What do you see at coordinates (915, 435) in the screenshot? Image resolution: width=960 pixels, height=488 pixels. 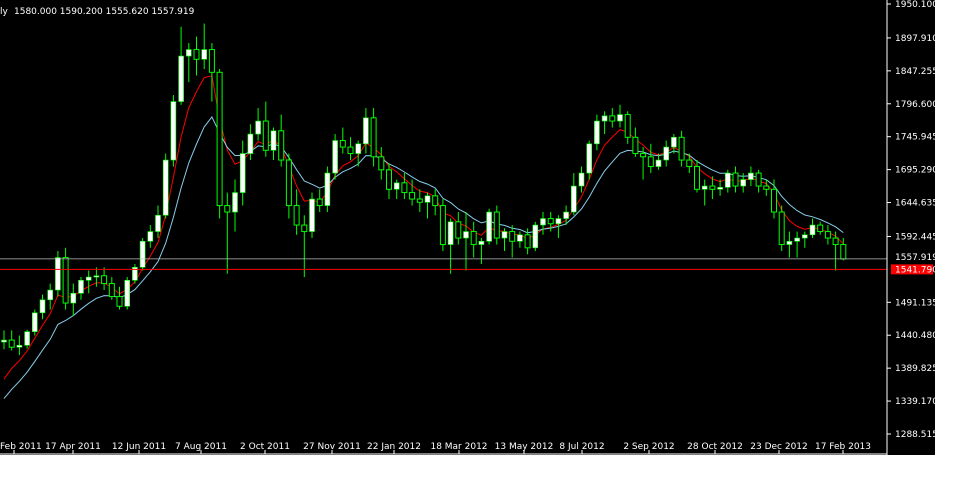 I see `price-tick-label: 1288.515` at bounding box center [915, 435].